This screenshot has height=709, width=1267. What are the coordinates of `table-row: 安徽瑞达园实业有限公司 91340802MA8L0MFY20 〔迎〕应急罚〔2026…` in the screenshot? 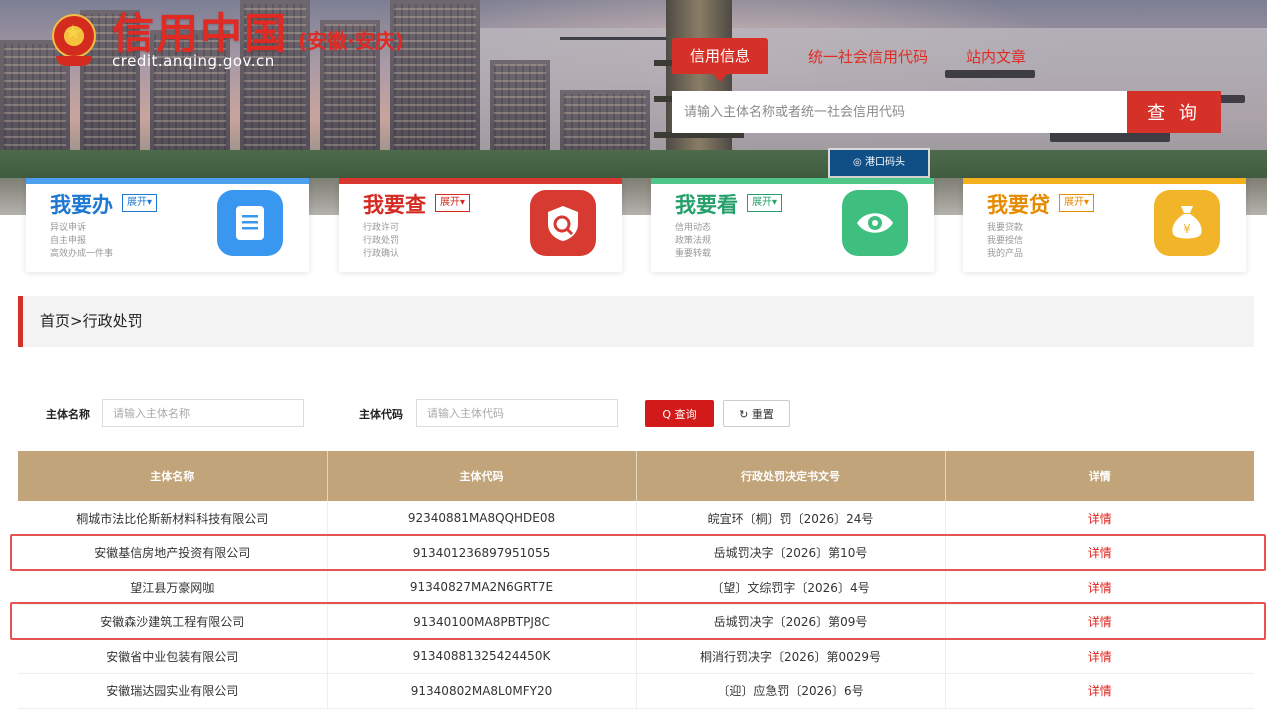 It's located at (636, 691).